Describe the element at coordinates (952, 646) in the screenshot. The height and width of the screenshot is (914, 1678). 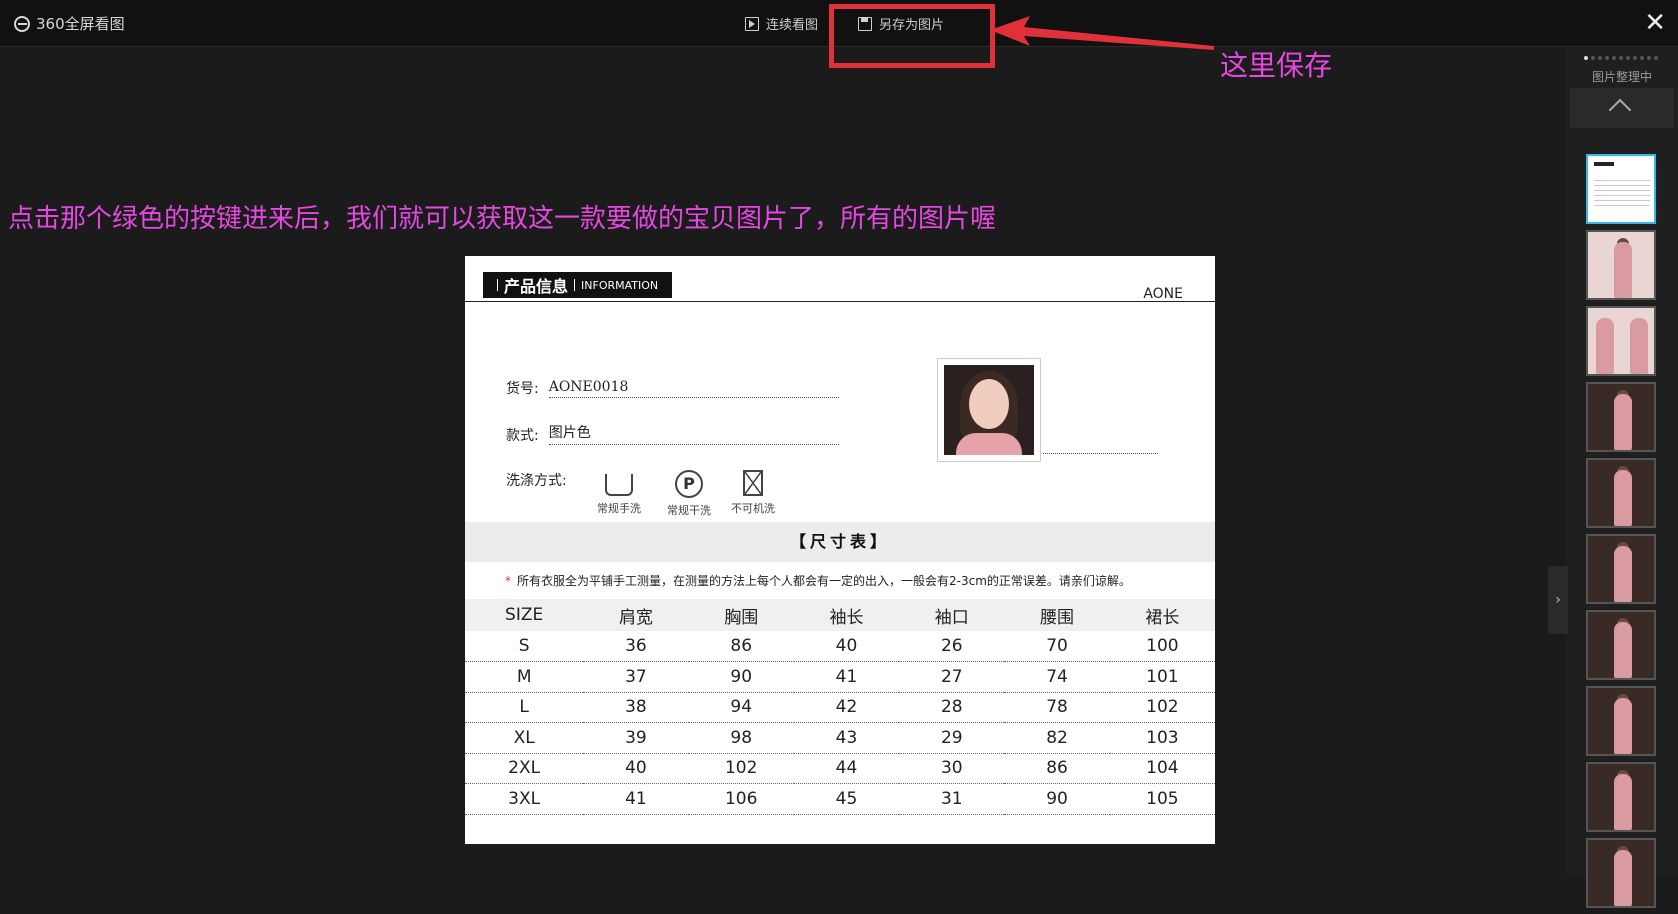
I see `table-cell: 26` at that location.